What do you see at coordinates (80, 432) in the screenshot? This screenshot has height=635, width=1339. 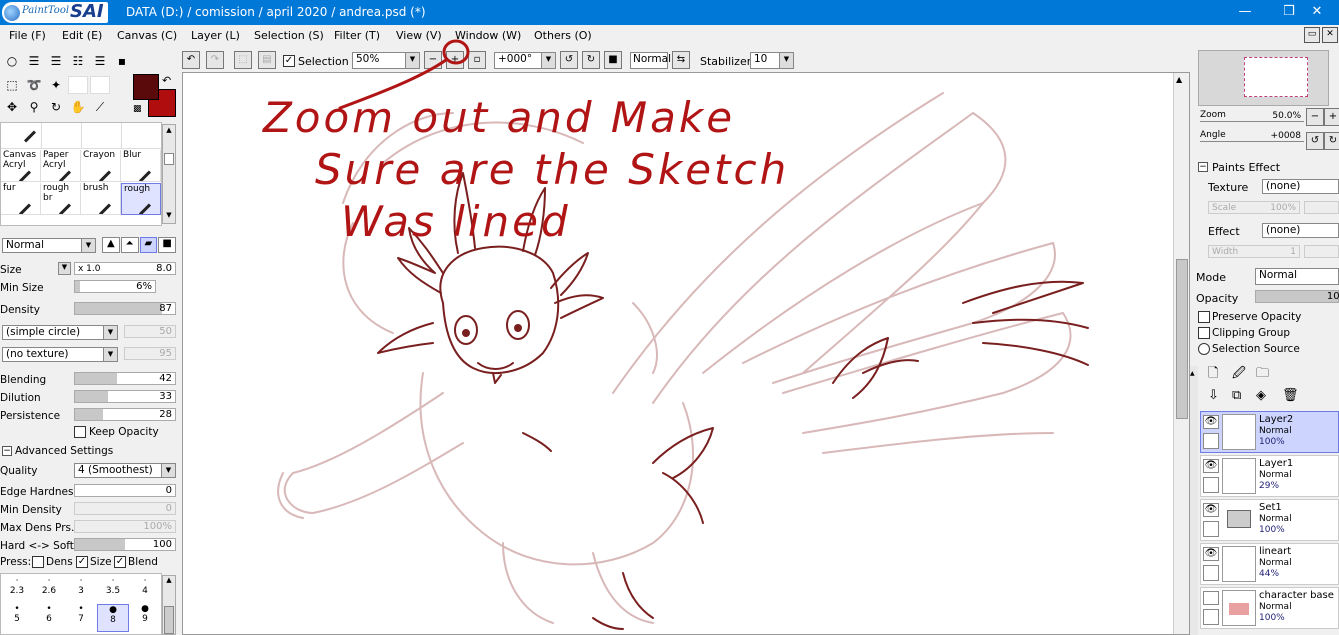 I see `keep-opacity-checkbox` at bounding box center [80, 432].